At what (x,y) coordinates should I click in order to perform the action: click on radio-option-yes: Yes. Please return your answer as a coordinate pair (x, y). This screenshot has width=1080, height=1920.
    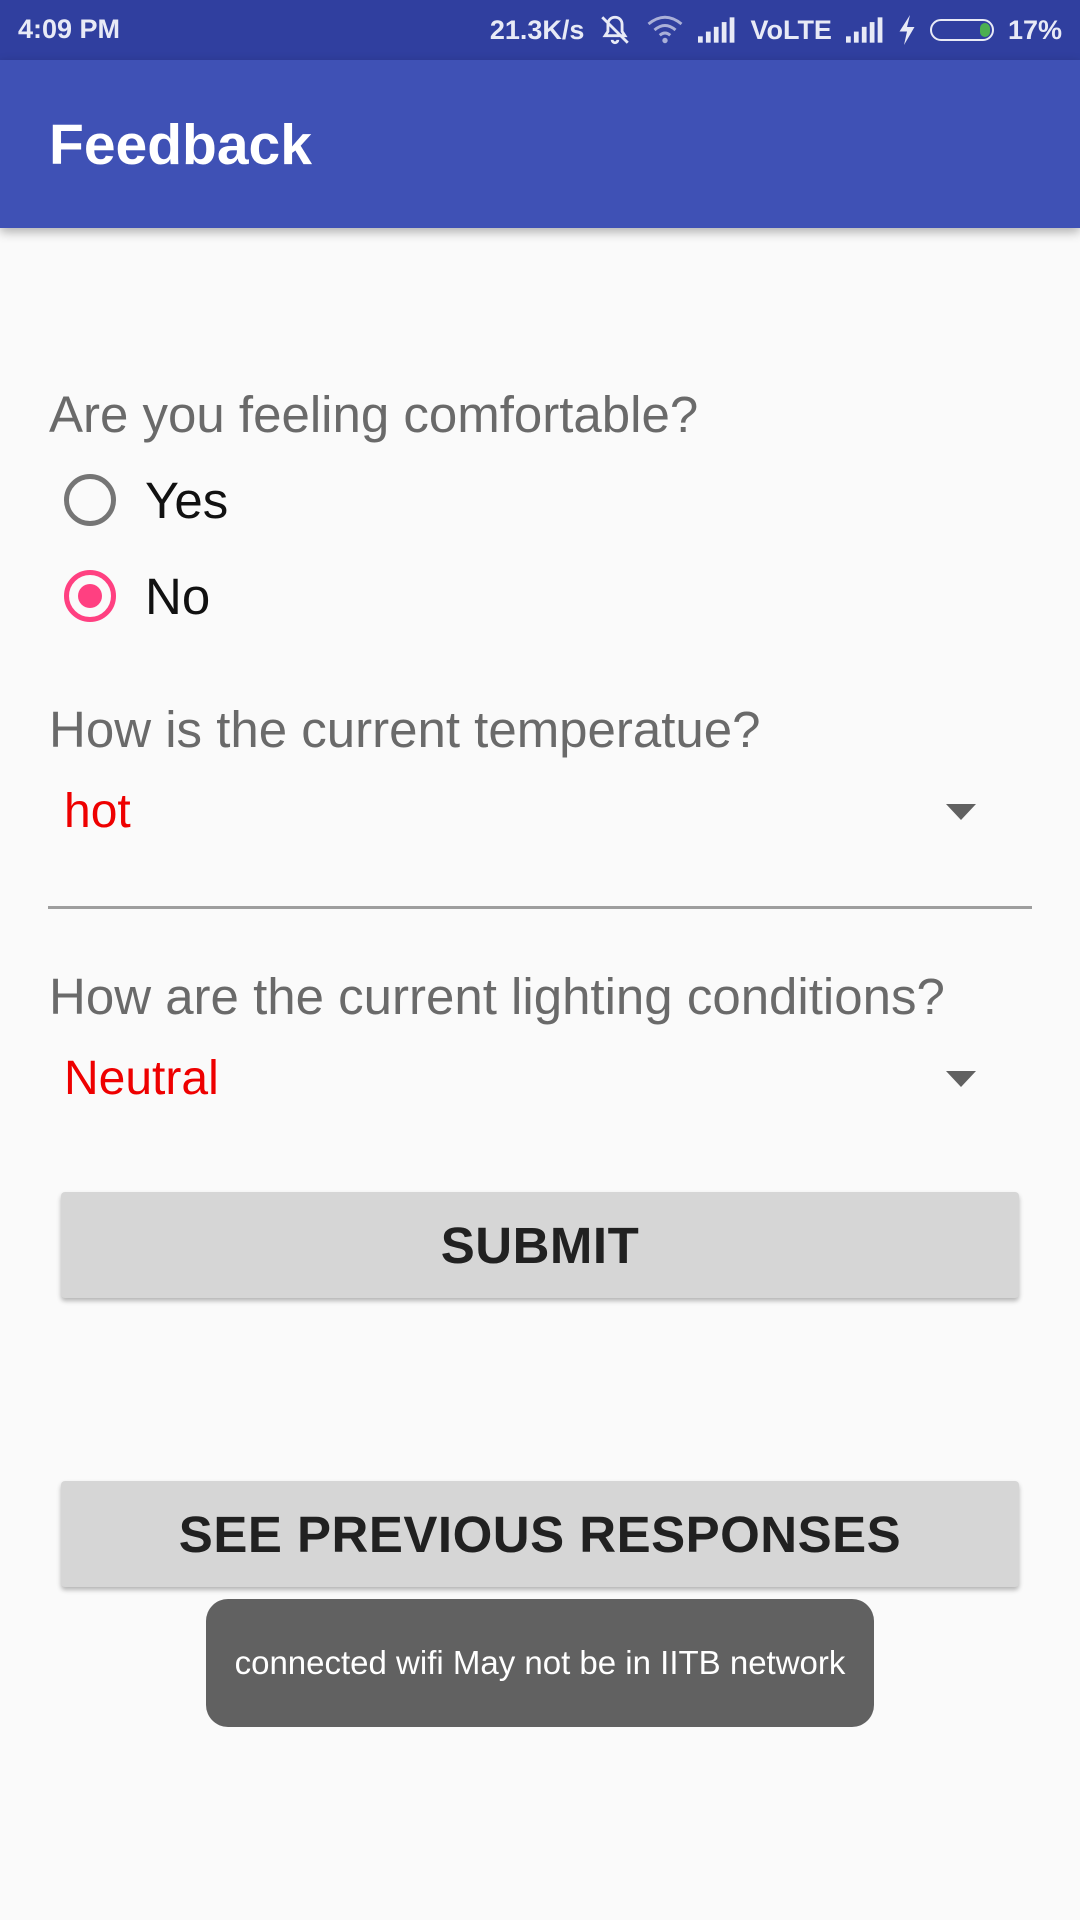
    Looking at the image, I should click on (146, 500).